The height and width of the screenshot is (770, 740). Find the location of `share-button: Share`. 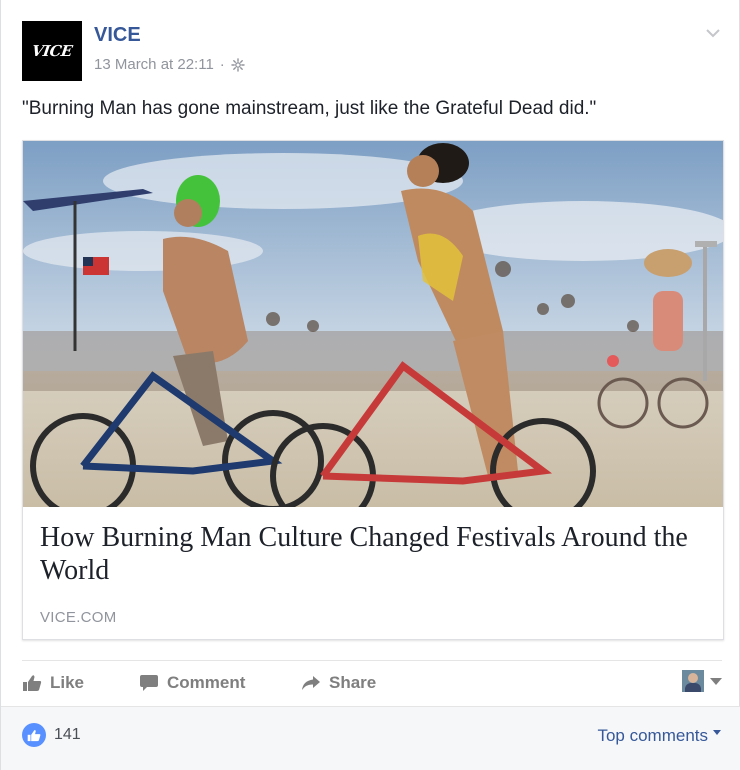

share-button: Share is located at coordinates (338, 683).